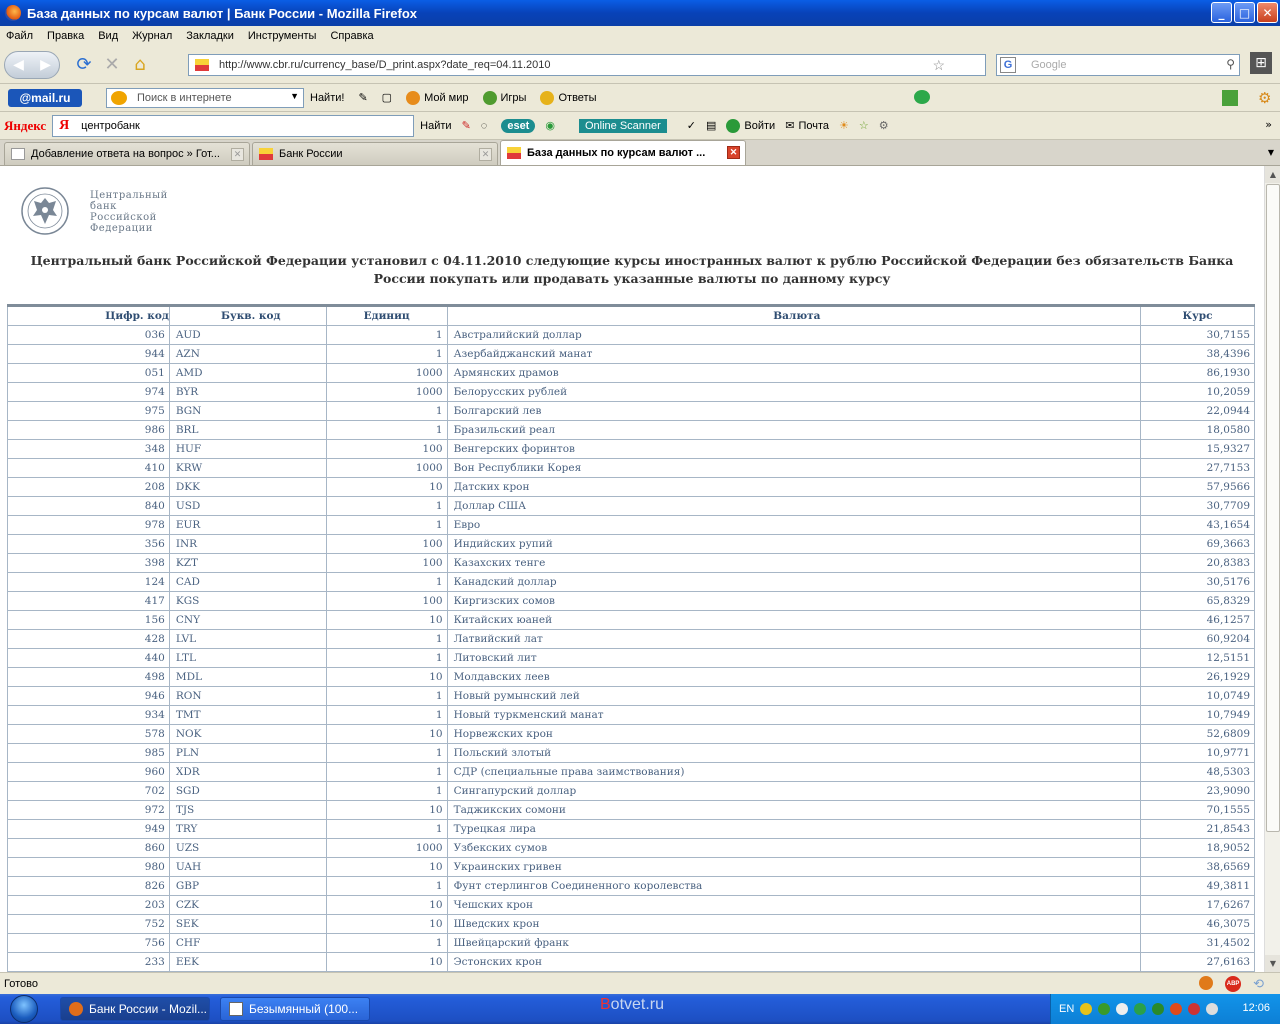 The width and height of the screenshot is (1280, 1024). Describe the element at coordinates (88, 734) in the screenshot. I see `cell-numeric-code: 578` at that location.